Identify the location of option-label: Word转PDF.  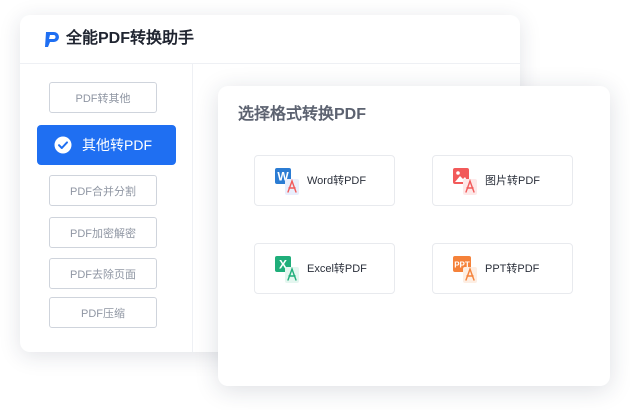
(337, 181).